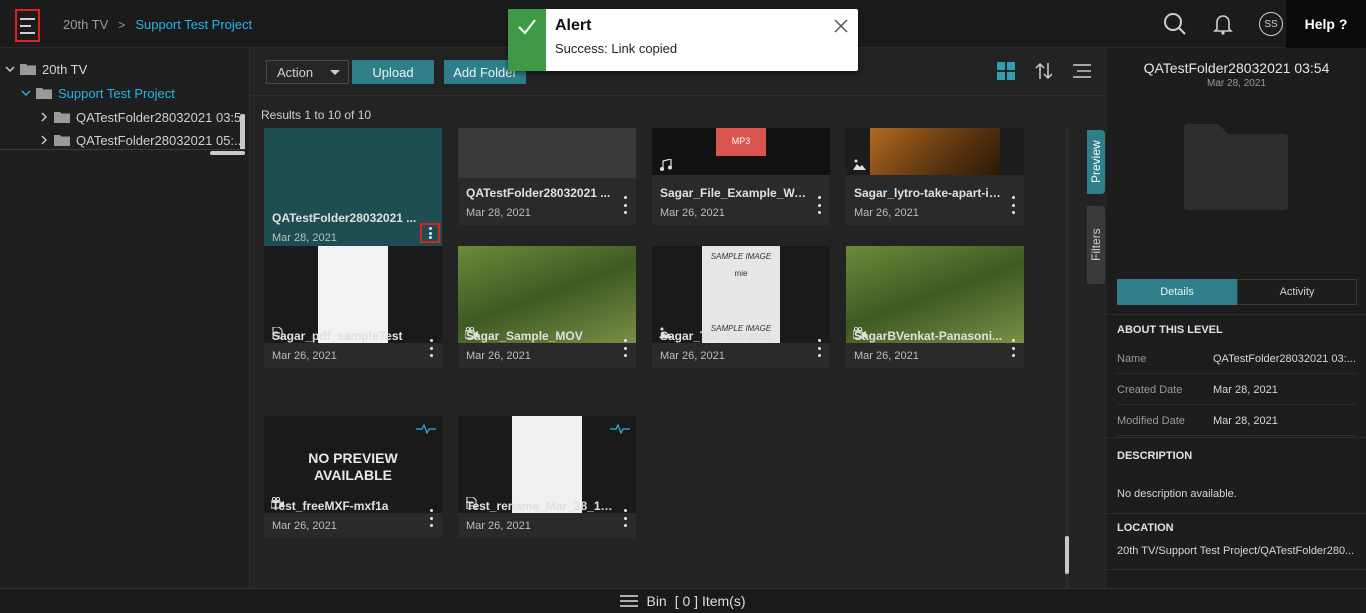 This screenshot has height=613, width=1366. Describe the element at coordinates (841, 26) in the screenshot. I see `close-icon` at that location.